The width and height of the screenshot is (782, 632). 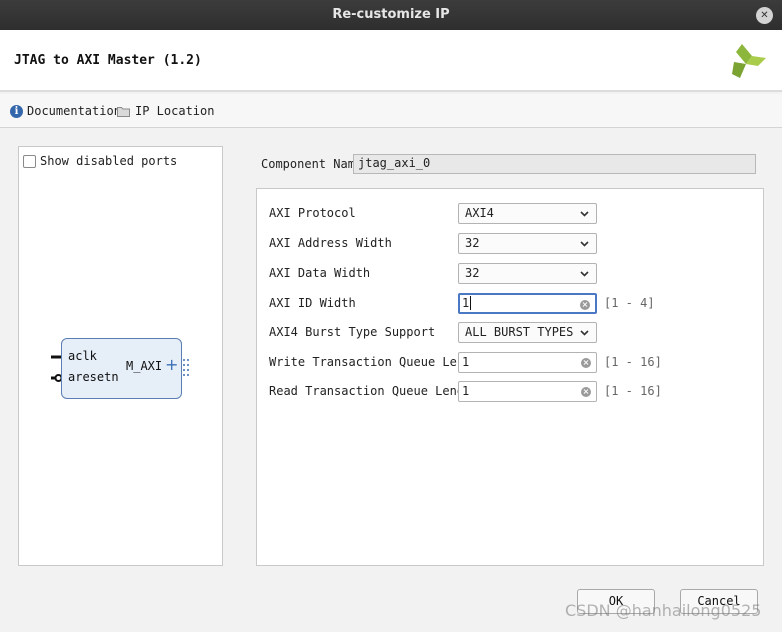 I want to click on component-name-label: Component Name, so click(x=312, y=164).